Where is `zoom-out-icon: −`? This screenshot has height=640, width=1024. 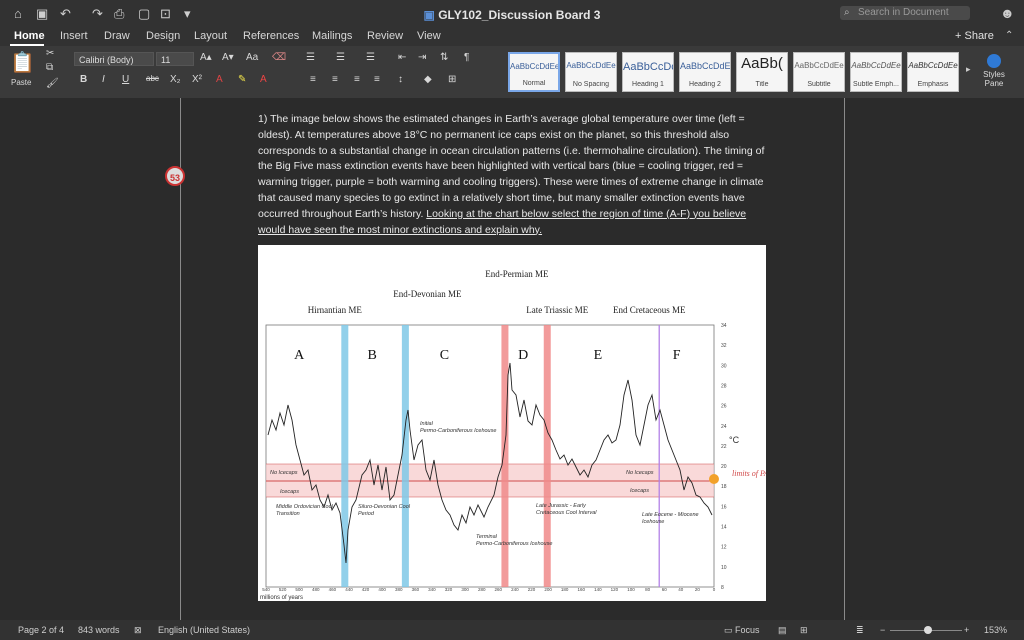 zoom-out-icon: − is located at coordinates (882, 630).